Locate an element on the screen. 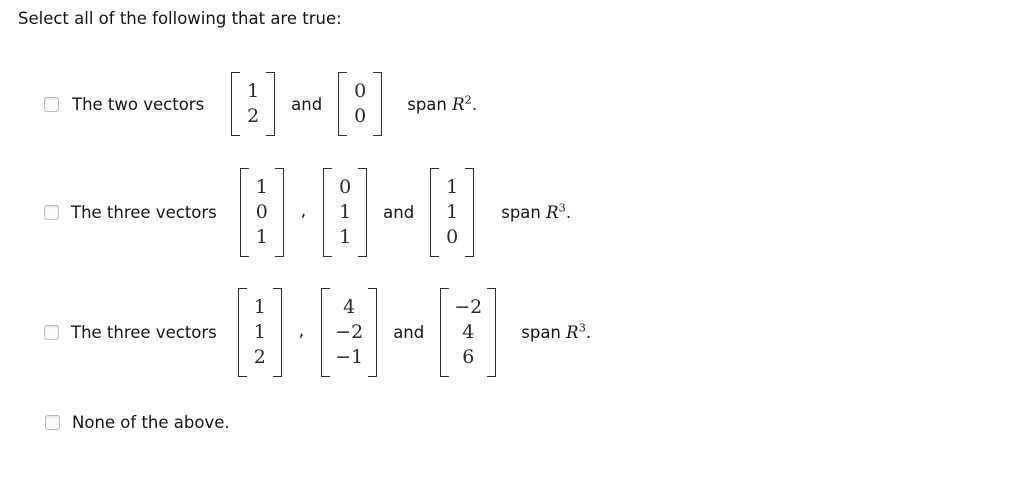 The image size is (1024, 502). vector-entry: −1 is located at coordinates (349, 356).